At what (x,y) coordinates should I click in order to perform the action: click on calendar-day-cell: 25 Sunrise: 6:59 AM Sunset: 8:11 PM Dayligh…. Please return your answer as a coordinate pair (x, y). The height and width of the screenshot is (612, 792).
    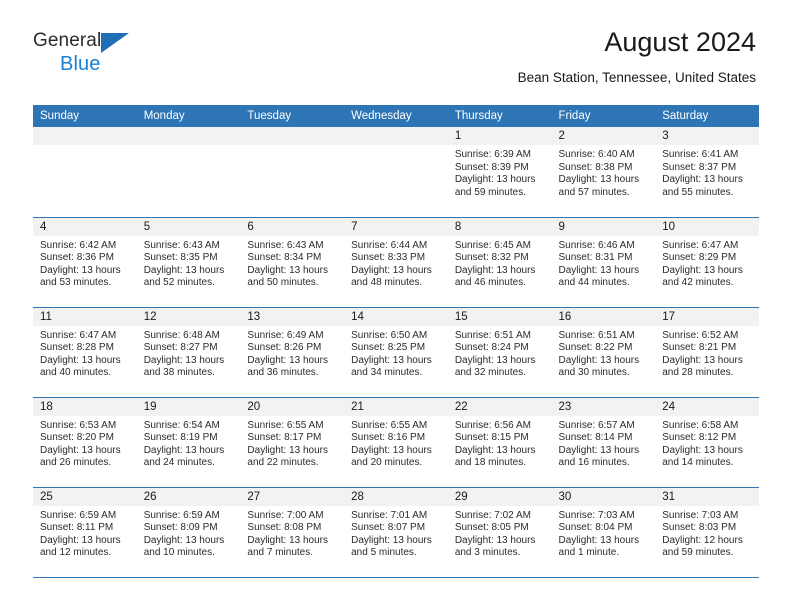
    Looking at the image, I should click on (85, 532).